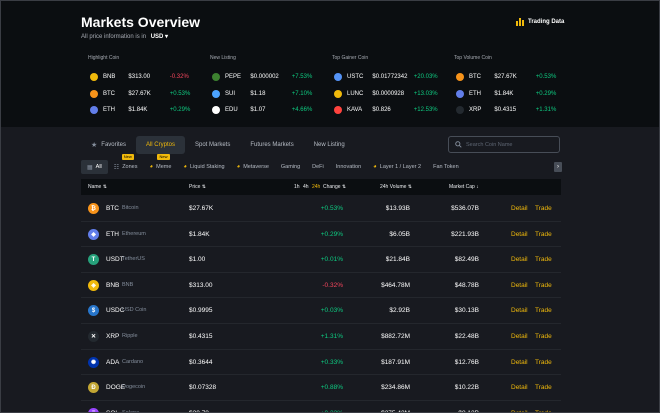 The width and height of the screenshot is (660, 413). I want to click on category-icon: ◕, so click(151, 167).